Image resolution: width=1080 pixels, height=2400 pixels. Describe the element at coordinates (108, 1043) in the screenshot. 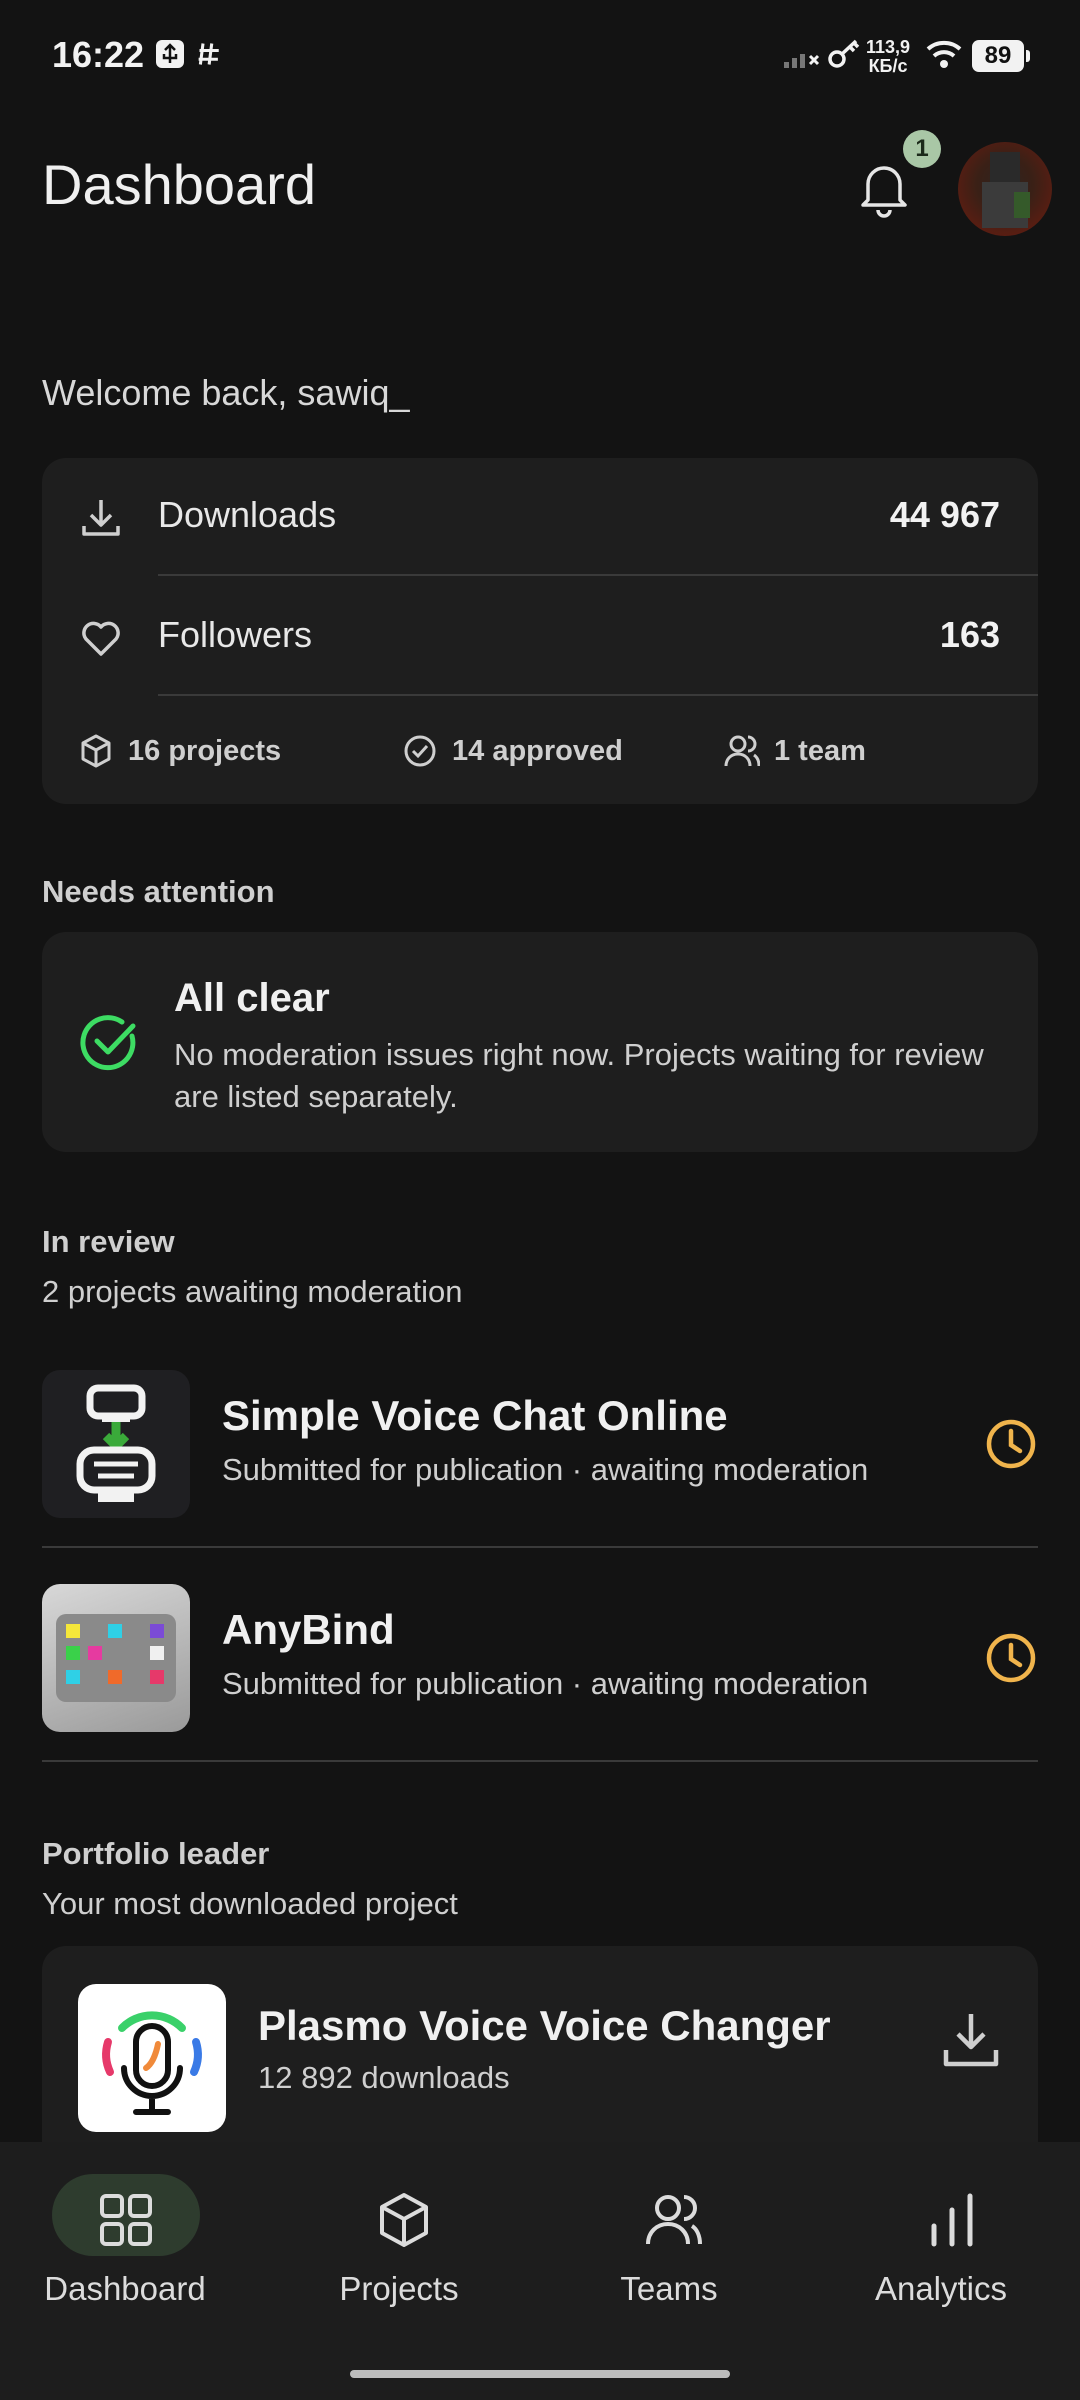

I see `check-circle-icon` at that location.